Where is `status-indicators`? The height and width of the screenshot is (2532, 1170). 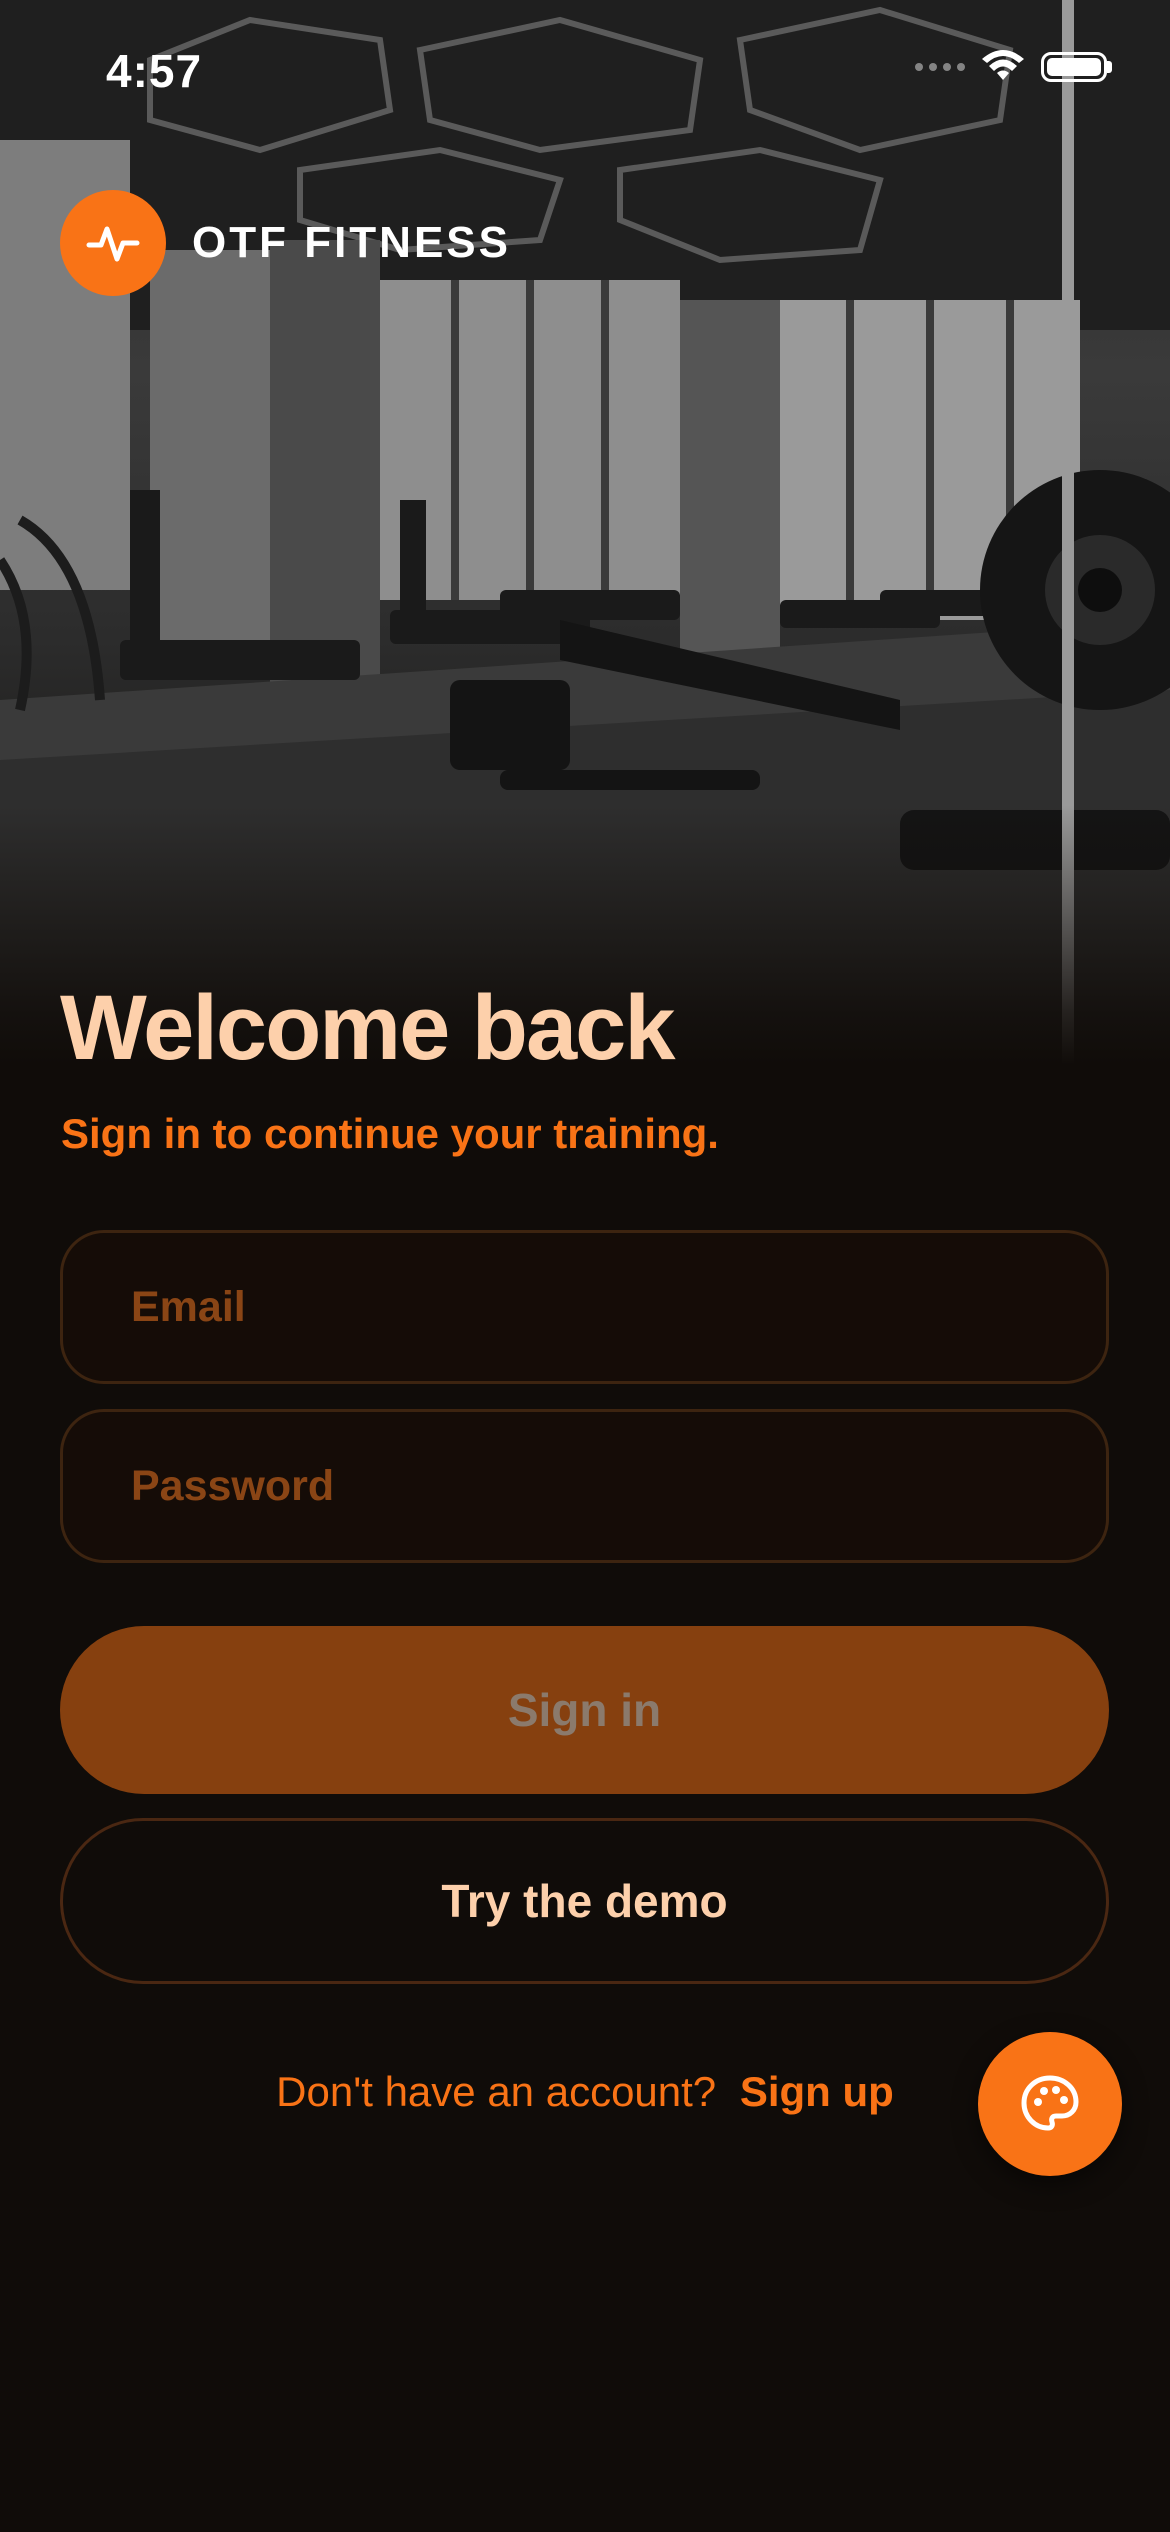 status-indicators is located at coordinates (1013, 67).